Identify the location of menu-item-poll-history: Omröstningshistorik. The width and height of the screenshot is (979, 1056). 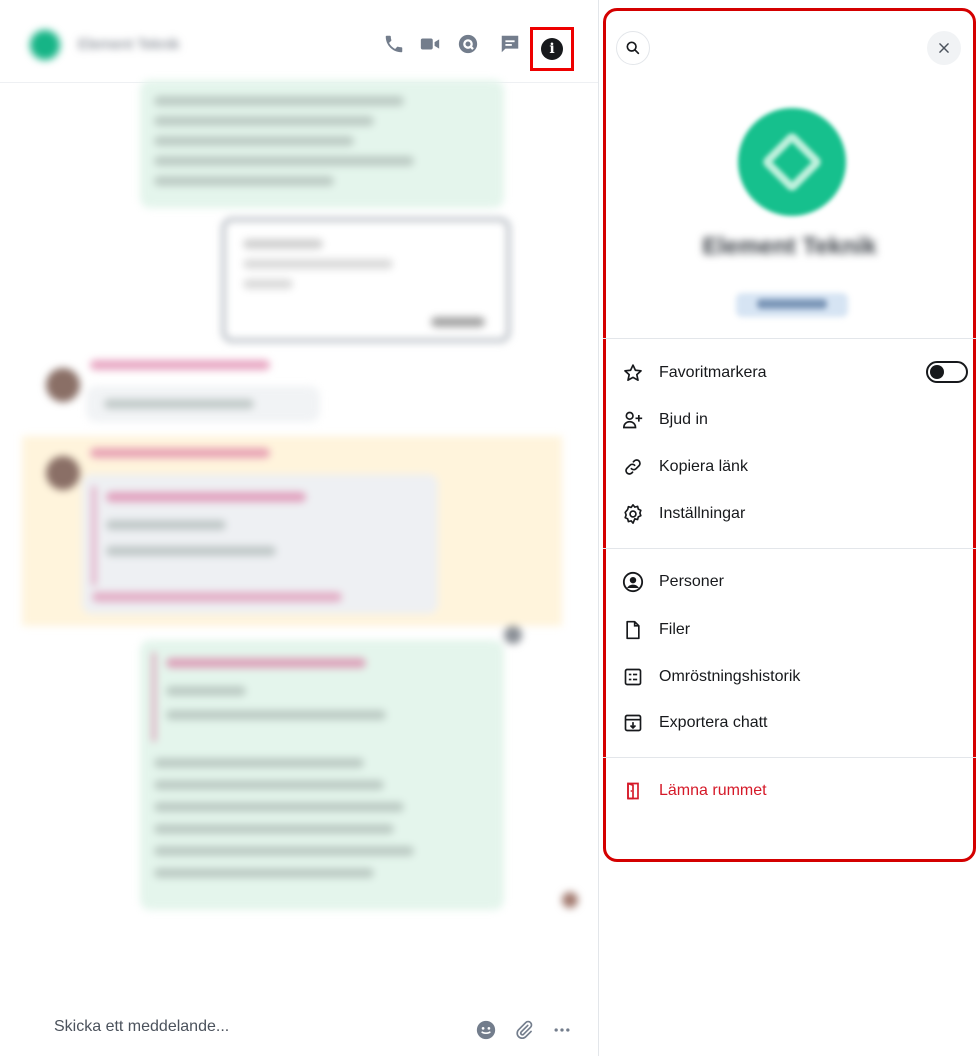
(789, 677).